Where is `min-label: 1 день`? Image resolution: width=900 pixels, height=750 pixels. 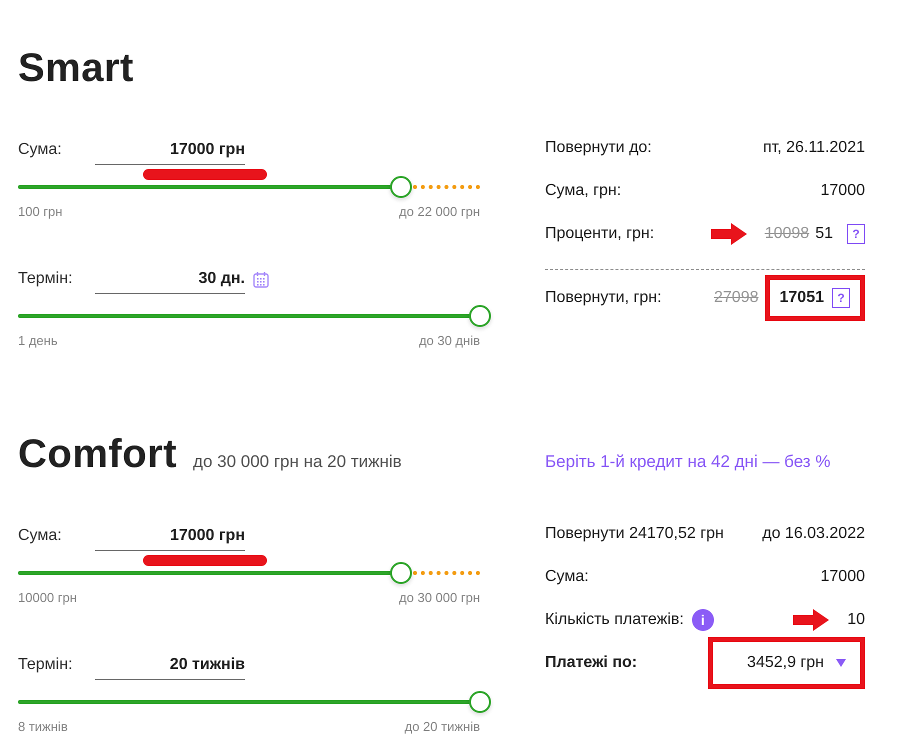
min-label: 1 день is located at coordinates (38, 340).